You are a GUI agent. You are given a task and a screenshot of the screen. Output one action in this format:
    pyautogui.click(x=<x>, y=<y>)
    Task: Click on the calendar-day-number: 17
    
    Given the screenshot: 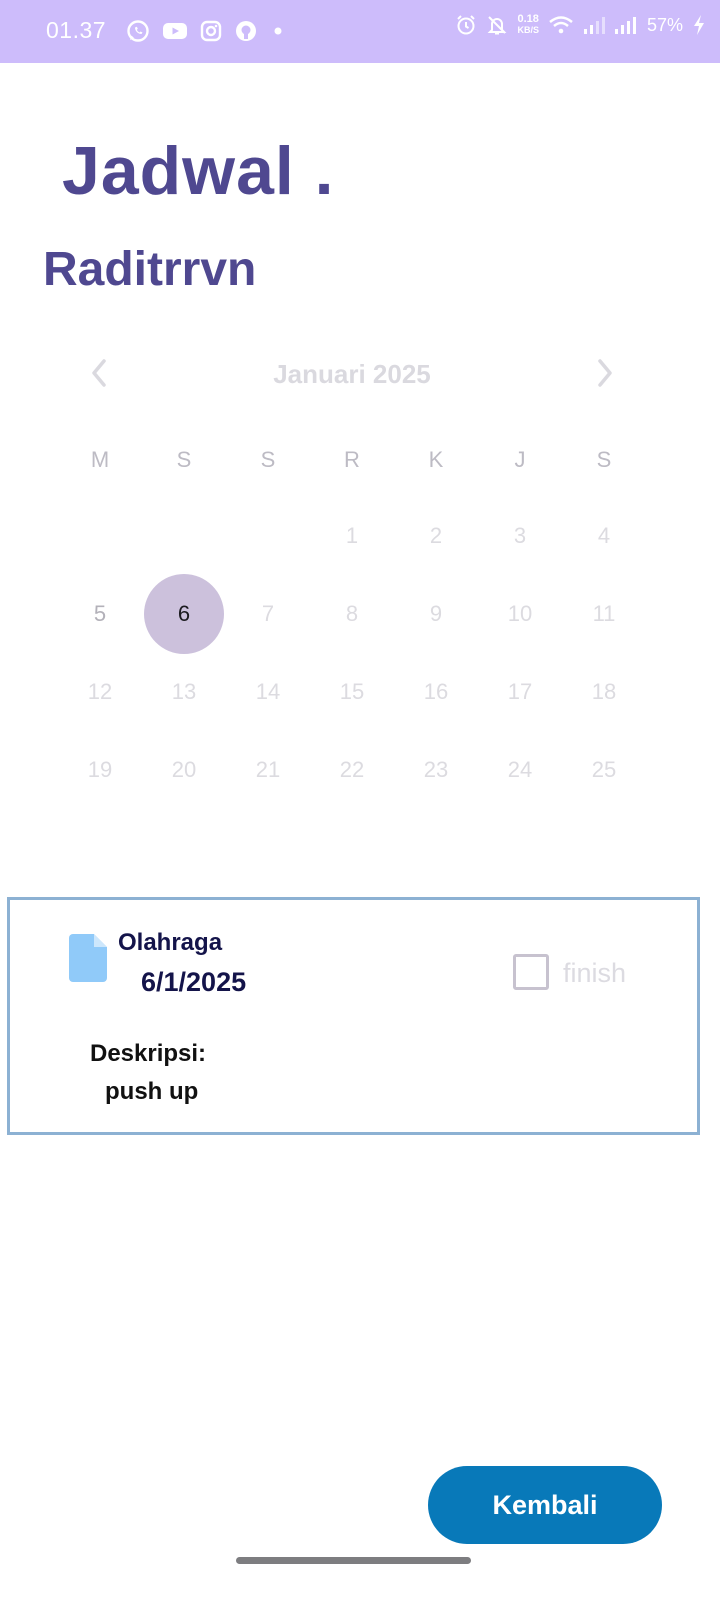 What is the action you would take?
    pyautogui.click(x=520, y=691)
    